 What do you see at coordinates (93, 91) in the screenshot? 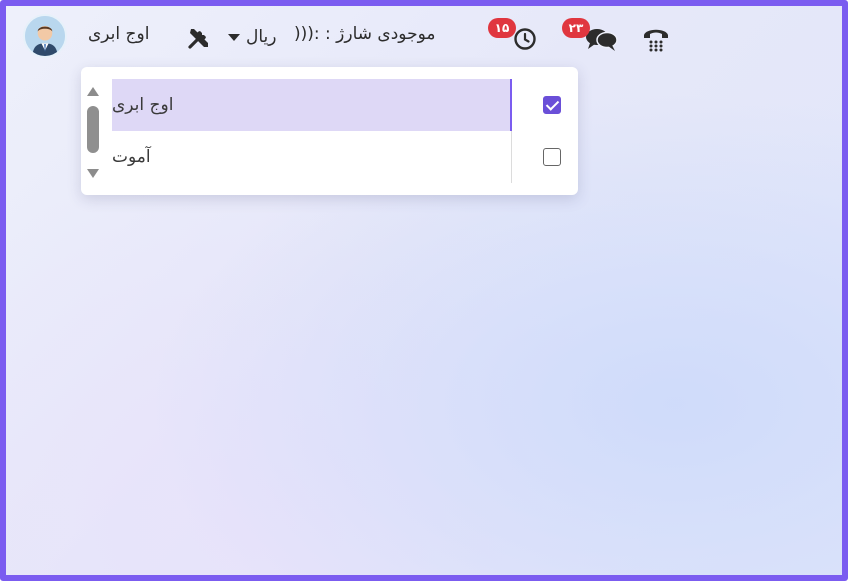
I see `scroll-up-arrow-icon` at bounding box center [93, 91].